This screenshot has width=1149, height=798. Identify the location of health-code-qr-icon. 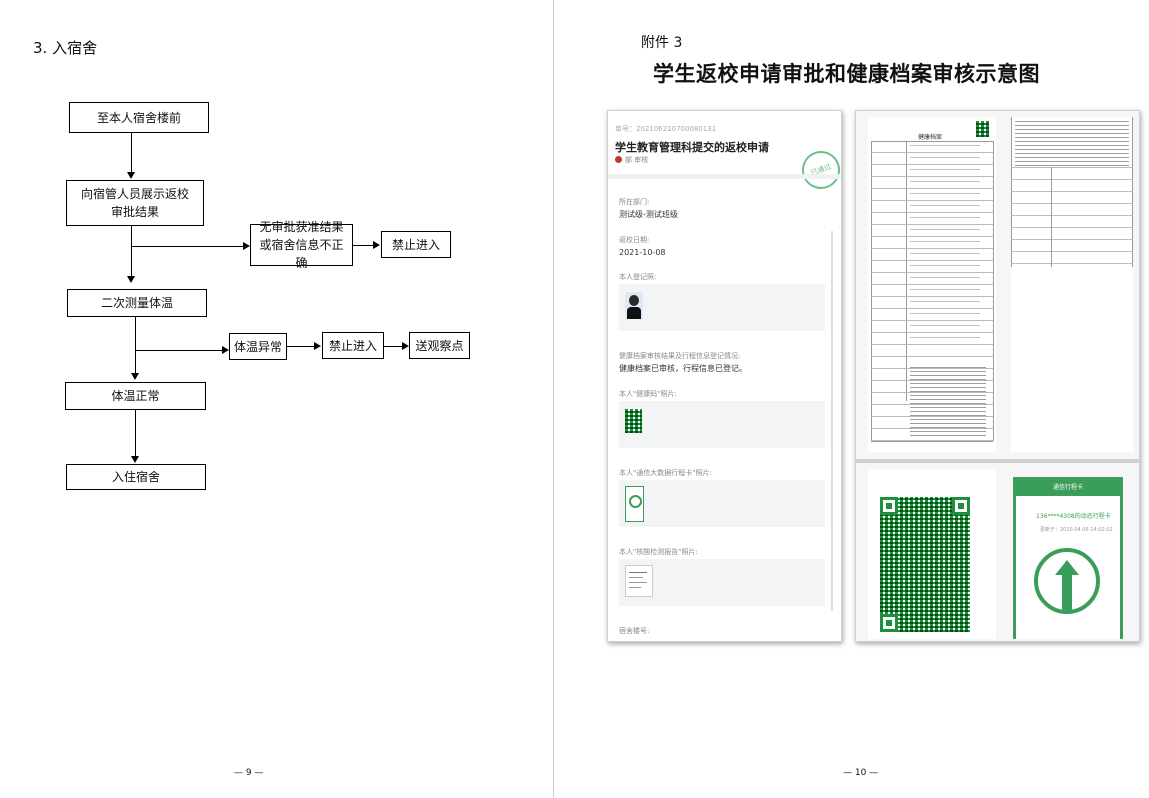
(633, 421).